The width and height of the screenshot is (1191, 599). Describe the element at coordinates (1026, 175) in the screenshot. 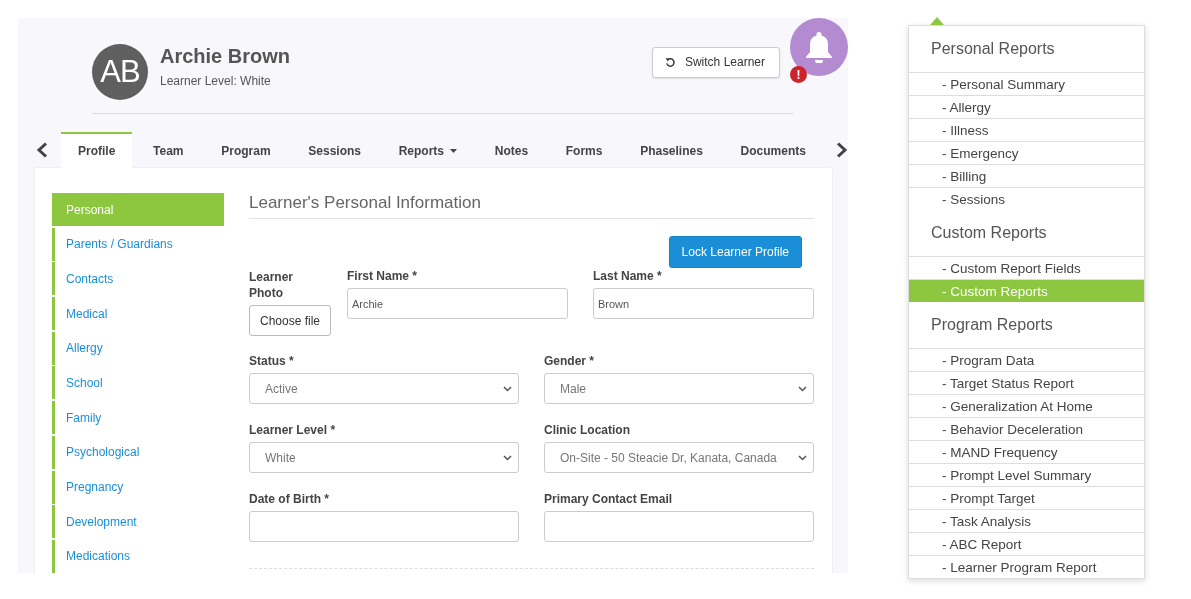

I see `menu-item: - Billing` at that location.